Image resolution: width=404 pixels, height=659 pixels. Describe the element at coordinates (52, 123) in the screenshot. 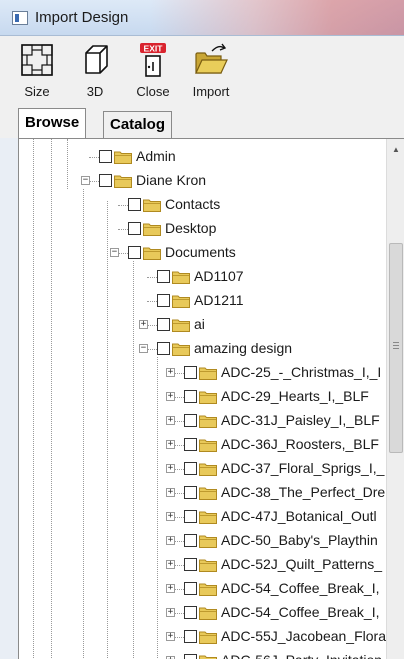

I see `tab-browse: Browse` at that location.